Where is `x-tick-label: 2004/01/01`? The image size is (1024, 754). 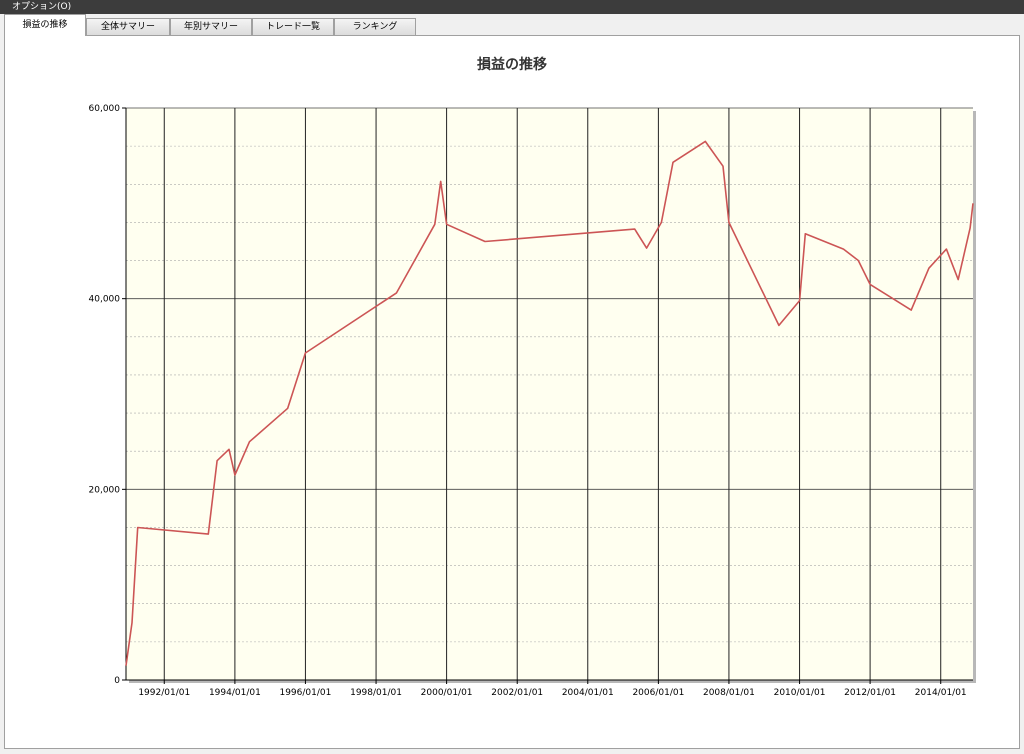
x-tick-label: 2004/01/01 is located at coordinates (588, 693).